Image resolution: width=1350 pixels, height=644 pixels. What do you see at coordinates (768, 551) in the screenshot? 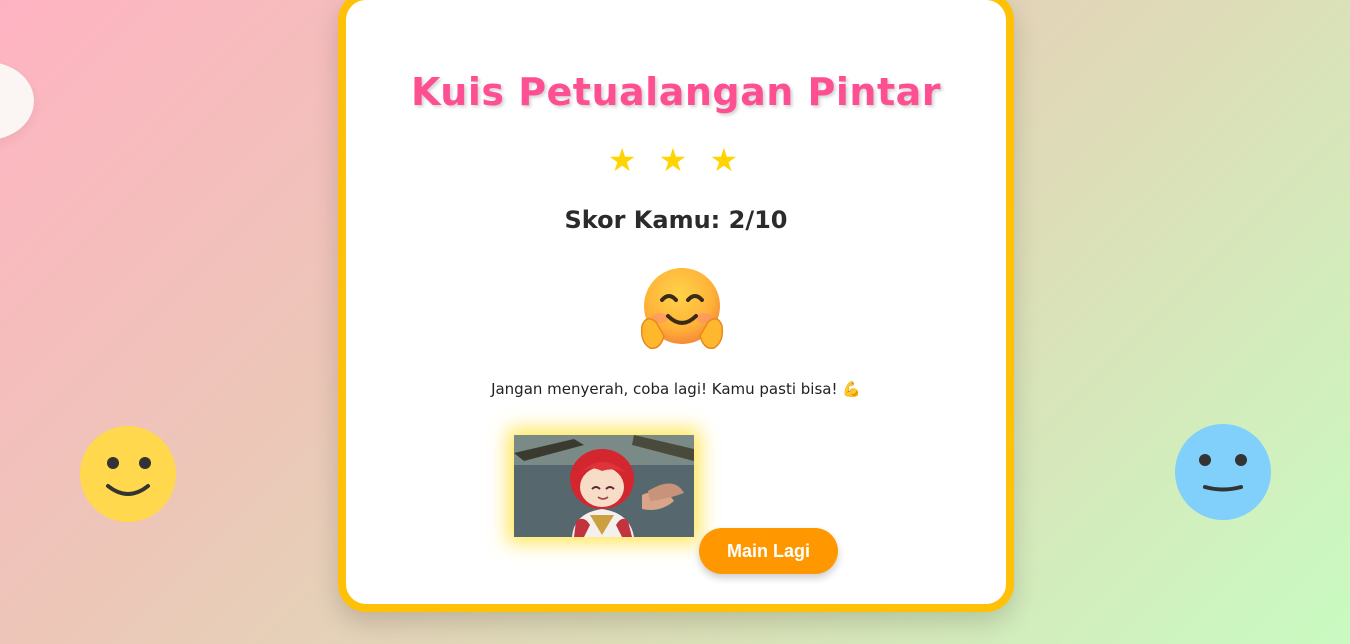
I see `play-again-button: Main Lagi` at bounding box center [768, 551].